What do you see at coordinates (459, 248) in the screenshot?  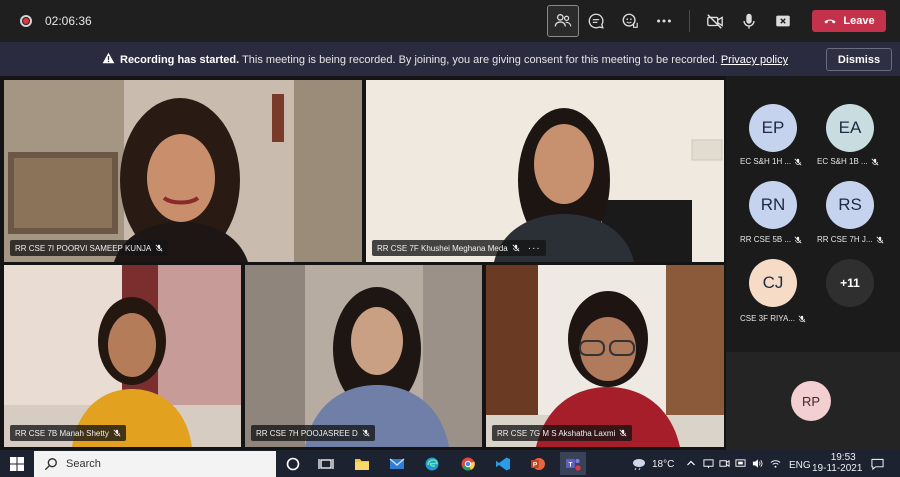 I see `participant-name-tag: RR CSE 7F Khushei Meghana Meda ···` at bounding box center [459, 248].